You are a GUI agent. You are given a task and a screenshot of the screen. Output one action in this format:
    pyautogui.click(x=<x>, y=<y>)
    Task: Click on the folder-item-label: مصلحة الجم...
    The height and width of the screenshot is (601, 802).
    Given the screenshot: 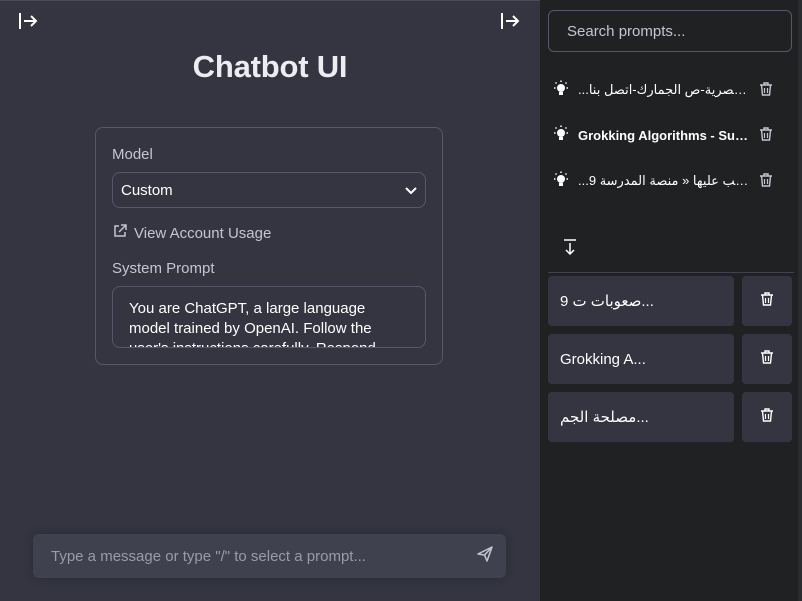 What is the action you would take?
    pyautogui.click(x=604, y=417)
    